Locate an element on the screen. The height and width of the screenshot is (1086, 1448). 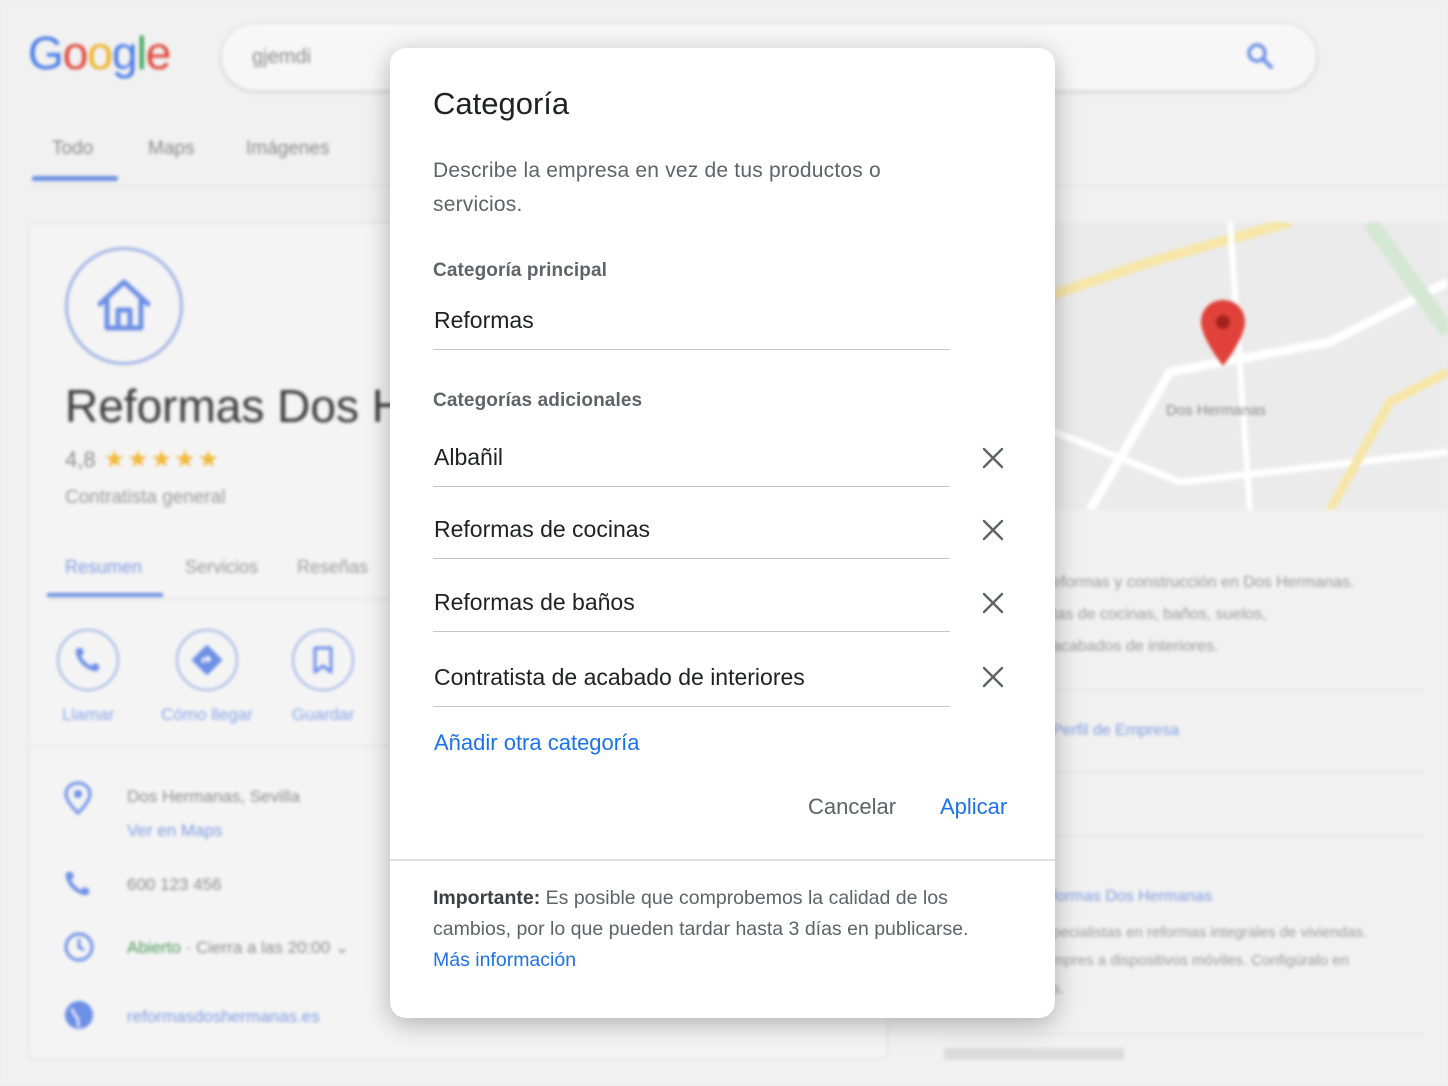
globe-icon is located at coordinates (79, 1015).